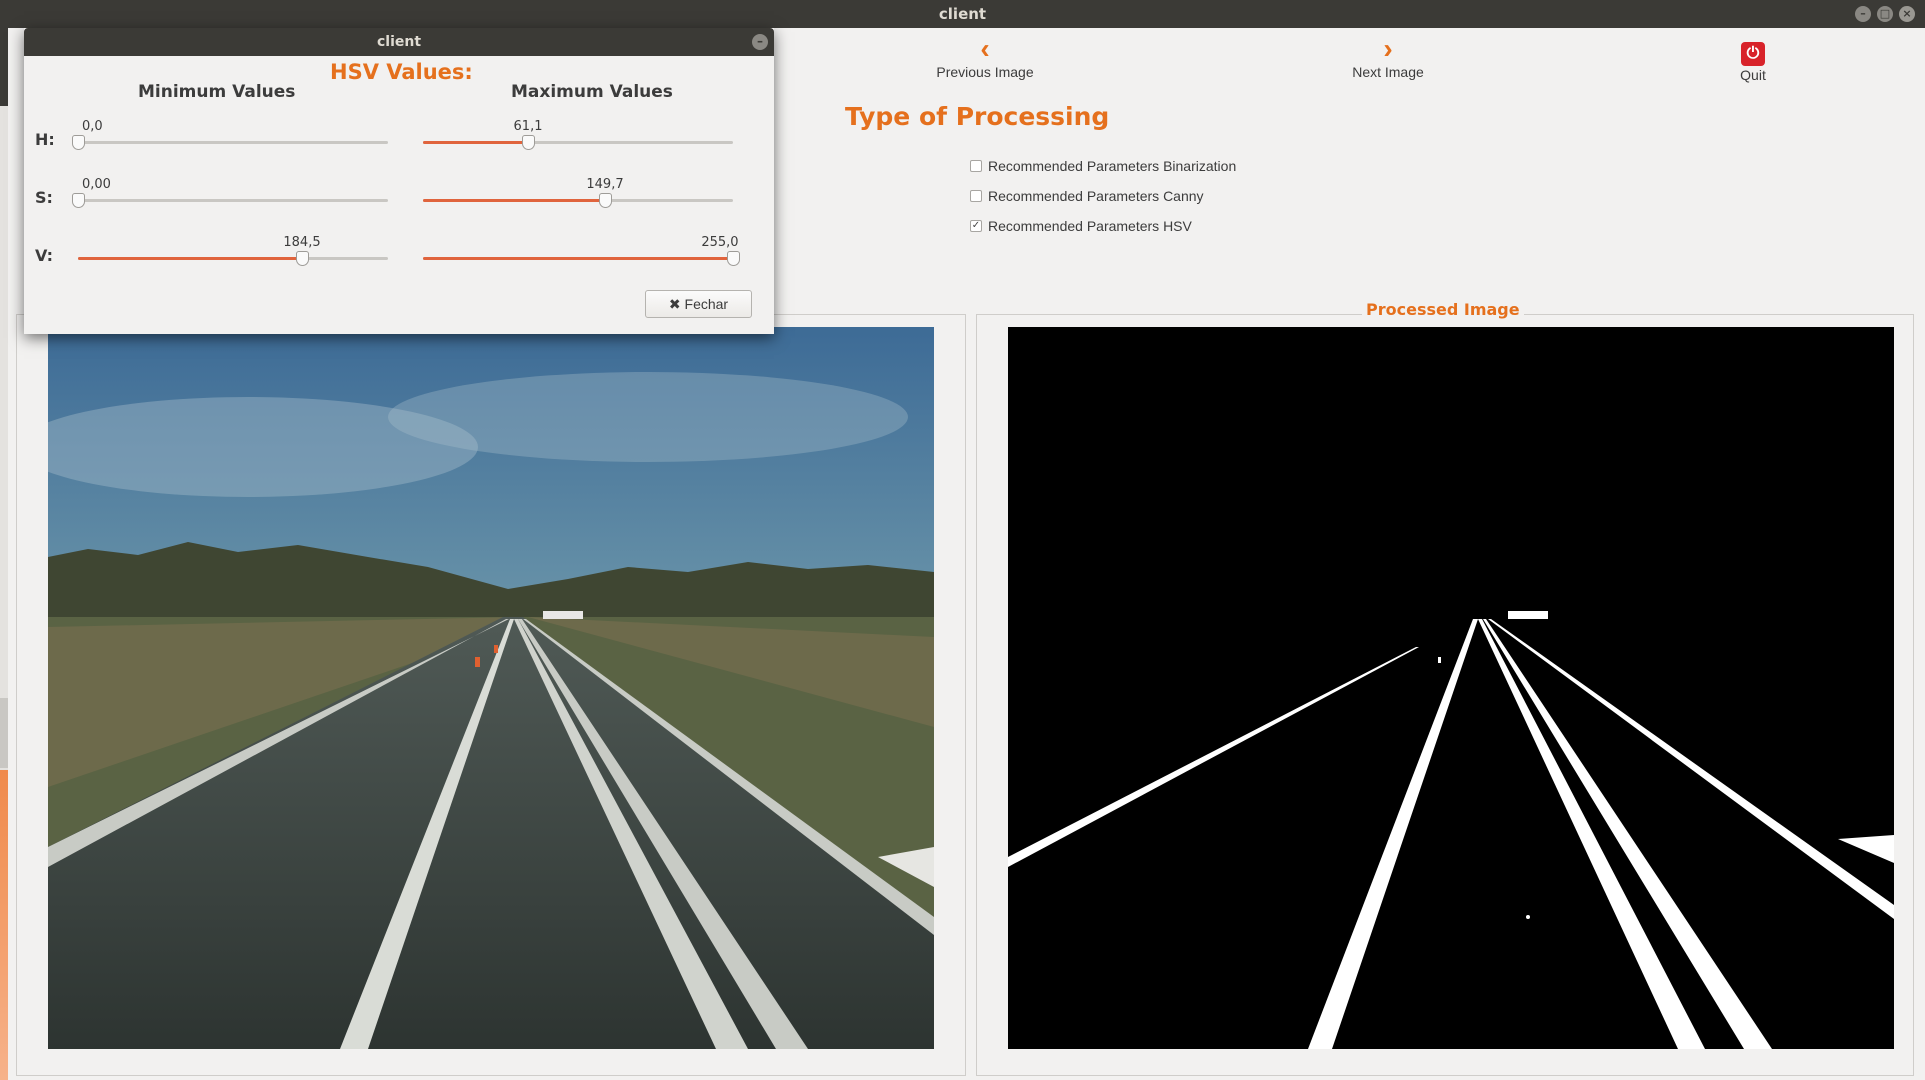  I want to click on option-binarization: Recommended Parameters Binarization, so click(1103, 166).